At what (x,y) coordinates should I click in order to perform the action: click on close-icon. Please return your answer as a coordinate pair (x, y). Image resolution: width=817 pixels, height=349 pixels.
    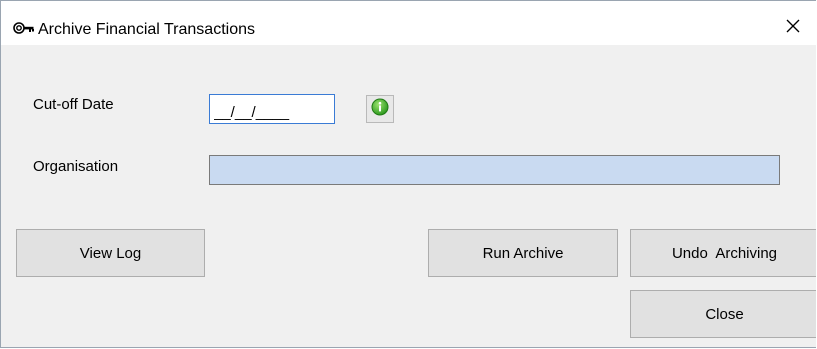
    Looking at the image, I should click on (793, 28).